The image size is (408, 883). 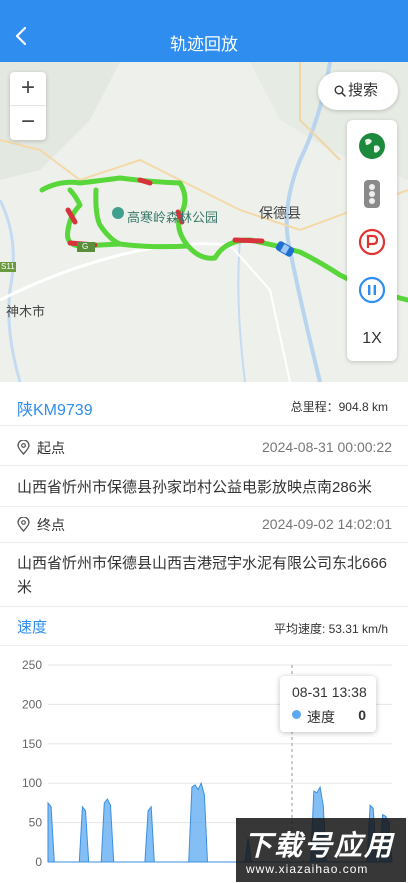 What do you see at coordinates (173, 217) in the screenshot?
I see `map-label-park: 高寒岭森林公园` at bounding box center [173, 217].